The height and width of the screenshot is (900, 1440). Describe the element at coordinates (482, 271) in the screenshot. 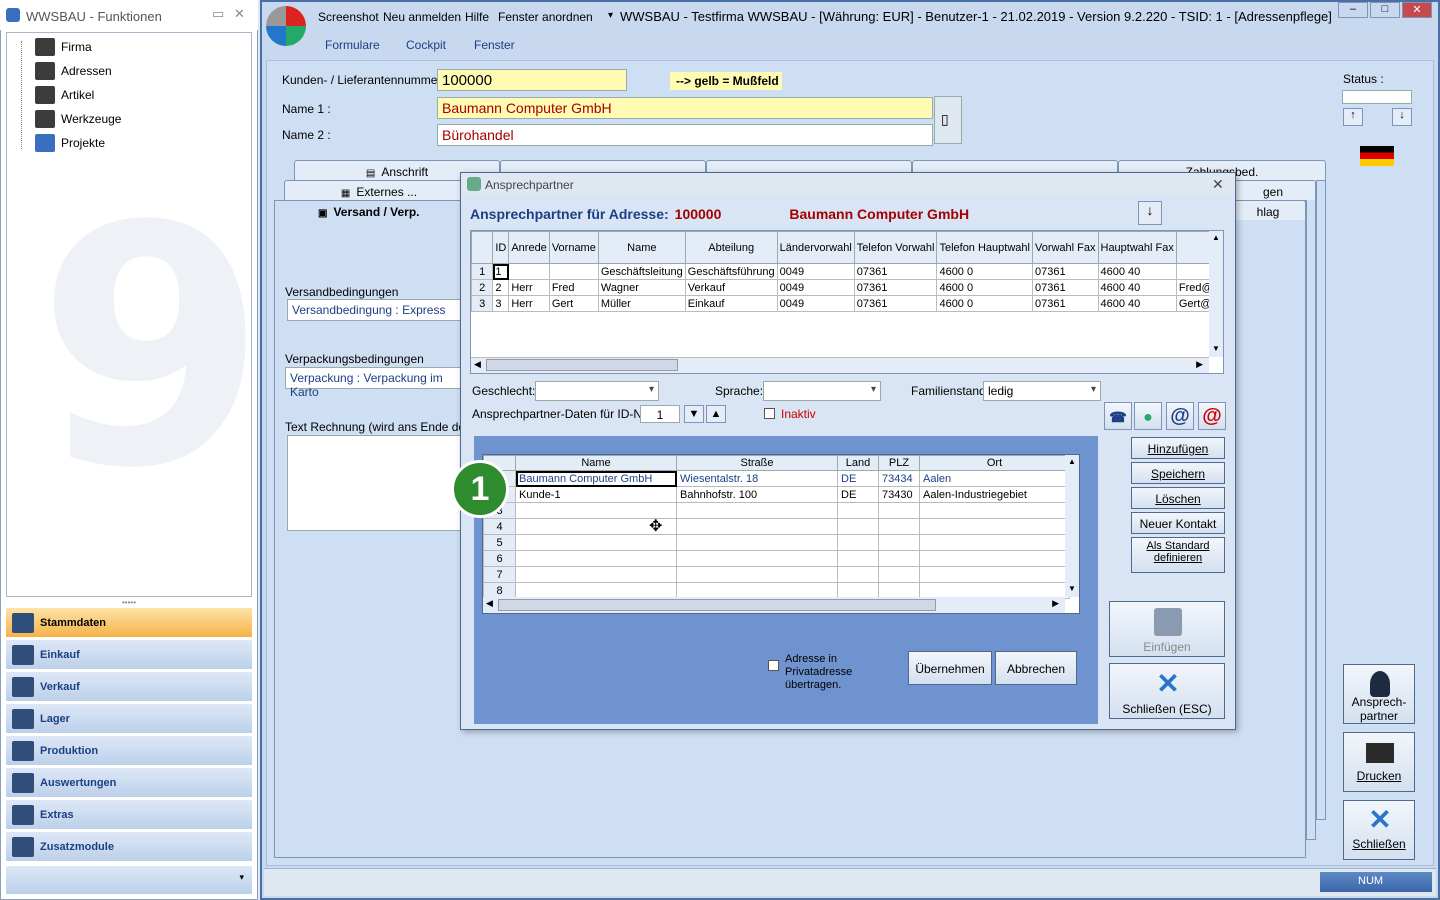

I see `row-header: 1` at that location.